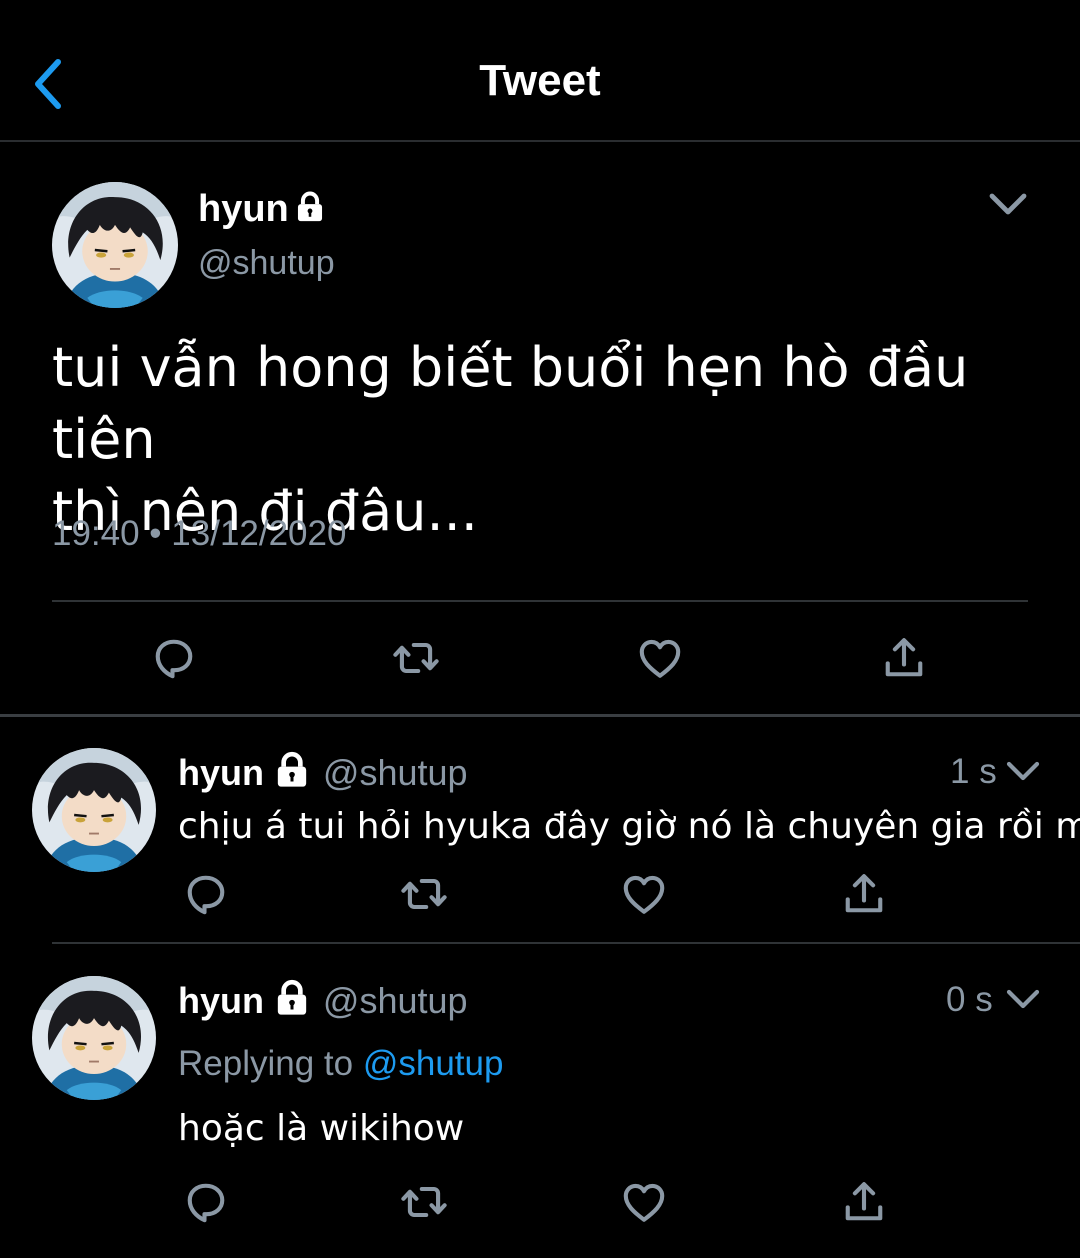 The height and width of the screenshot is (1258, 1080). I want to click on reply-time: 1 s, so click(973, 771).